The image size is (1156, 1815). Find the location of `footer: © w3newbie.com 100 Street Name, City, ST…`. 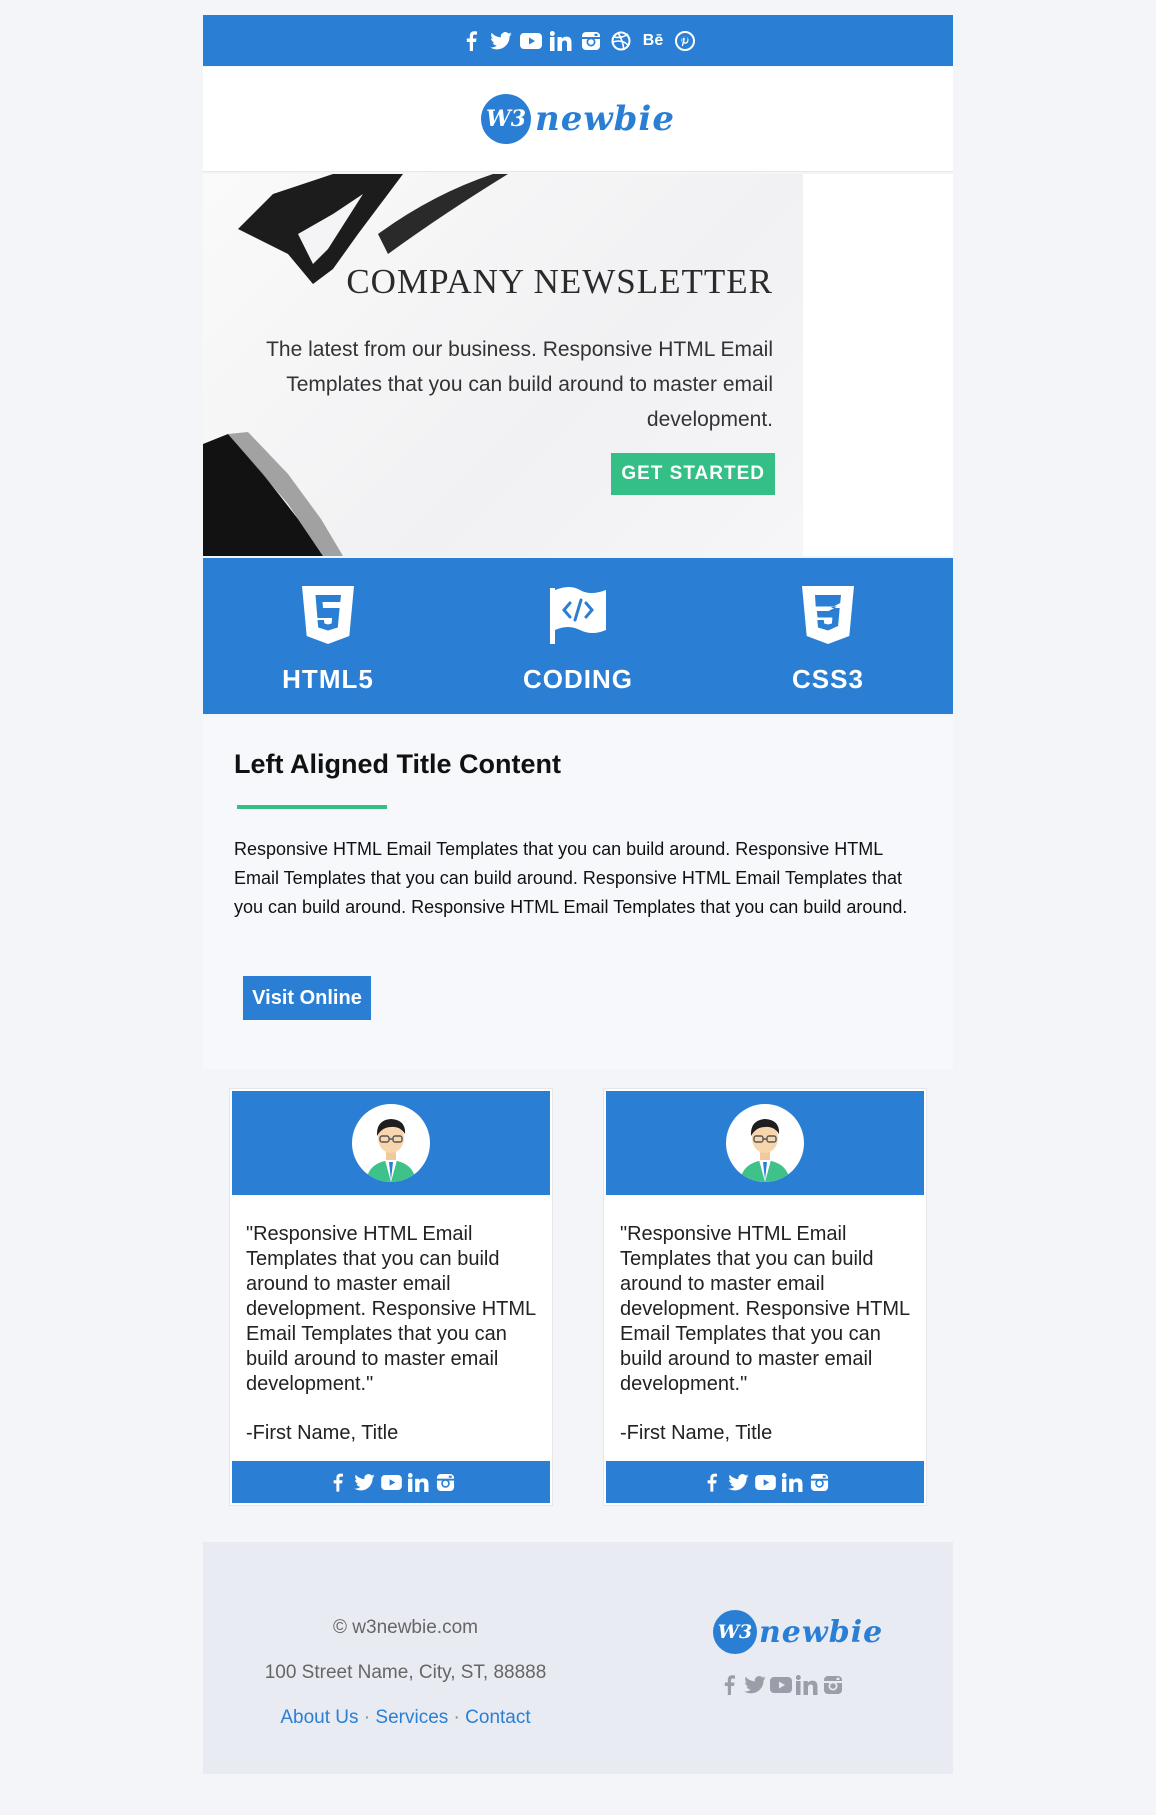

footer: © w3newbie.com 100 Street Name, City, ST… is located at coordinates (578, 1658).